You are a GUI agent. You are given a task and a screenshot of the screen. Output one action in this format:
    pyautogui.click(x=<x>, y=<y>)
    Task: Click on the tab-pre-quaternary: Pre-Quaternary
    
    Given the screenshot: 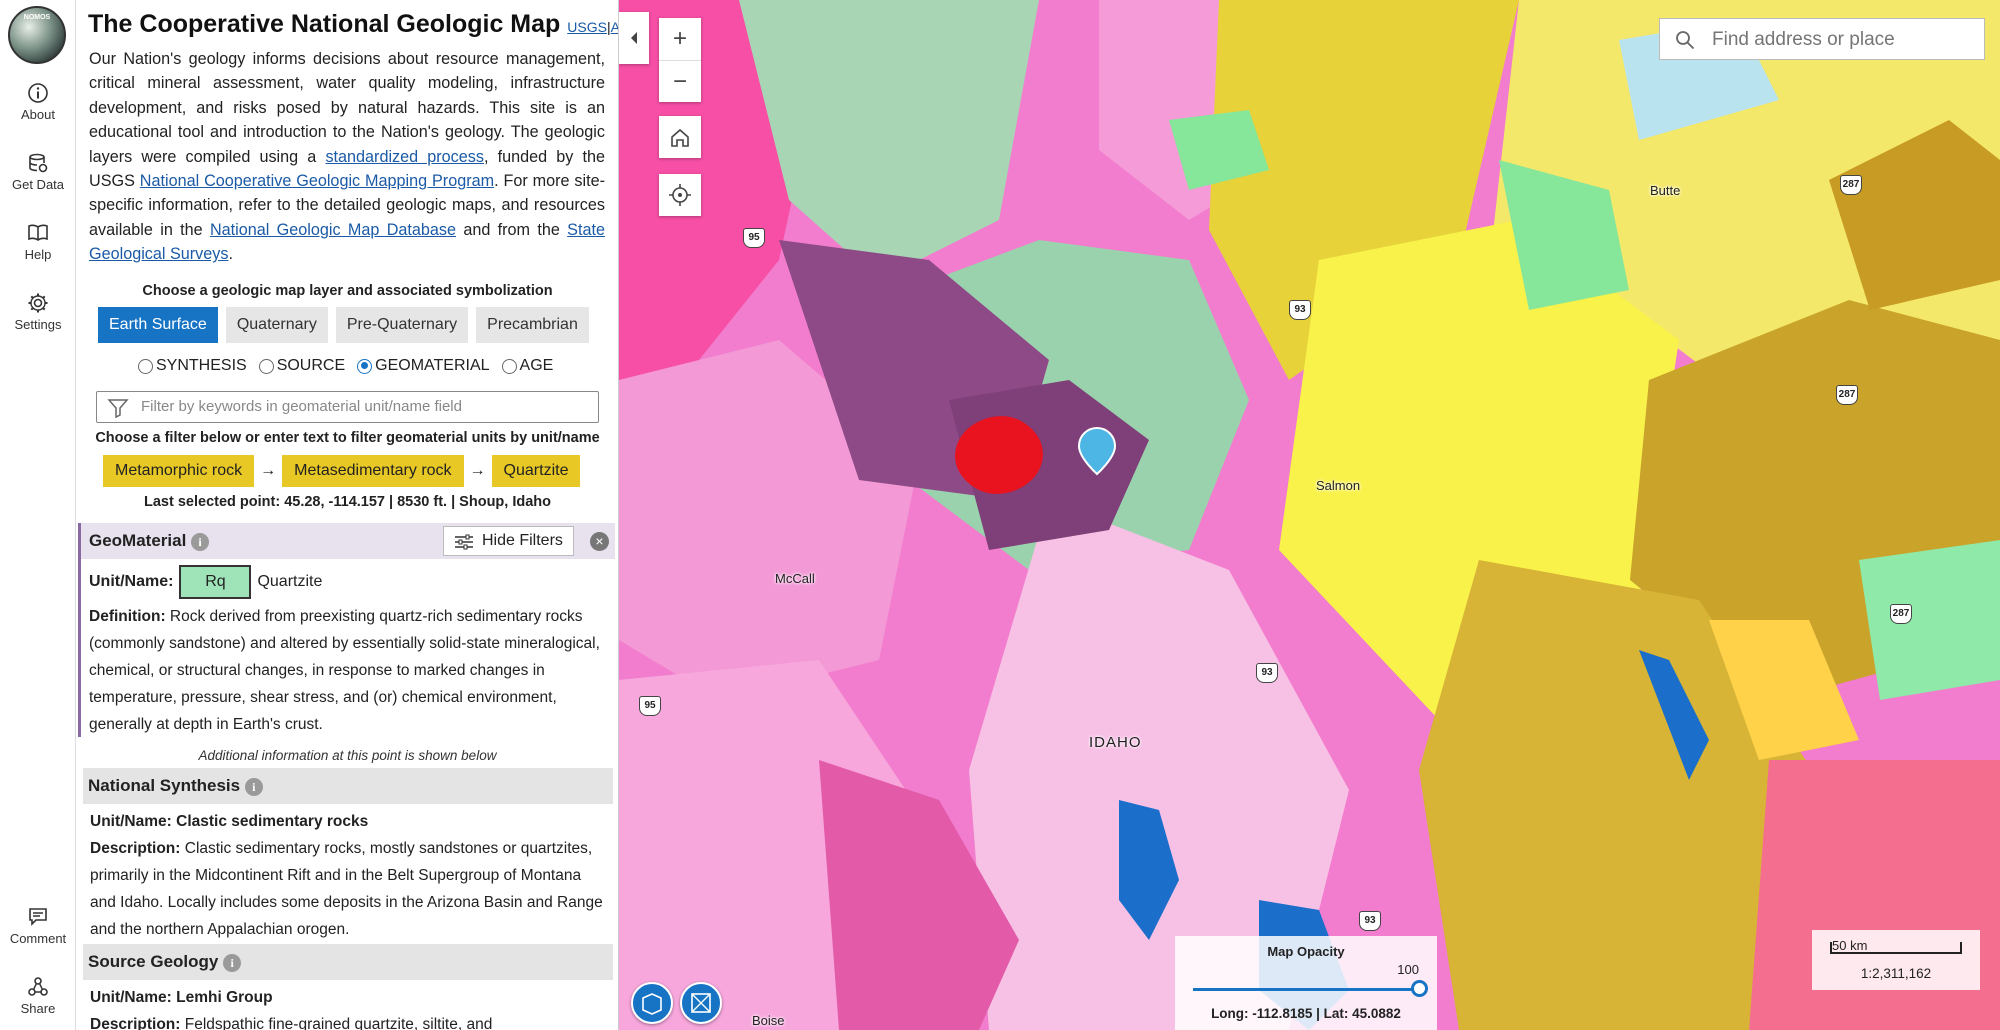 What is the action you would take?
    pyautogui.click(x=402, y=325)
    